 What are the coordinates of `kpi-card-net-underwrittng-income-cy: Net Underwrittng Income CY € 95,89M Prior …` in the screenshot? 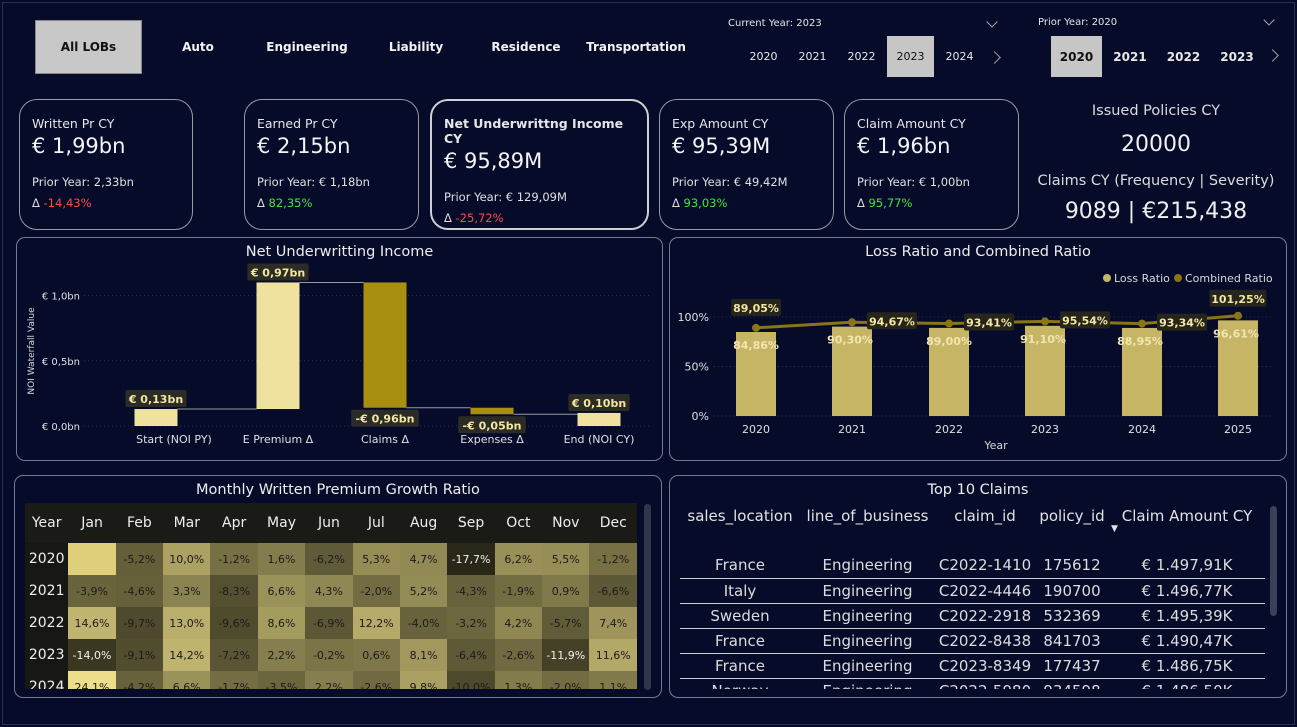 It's located at (539, 164).